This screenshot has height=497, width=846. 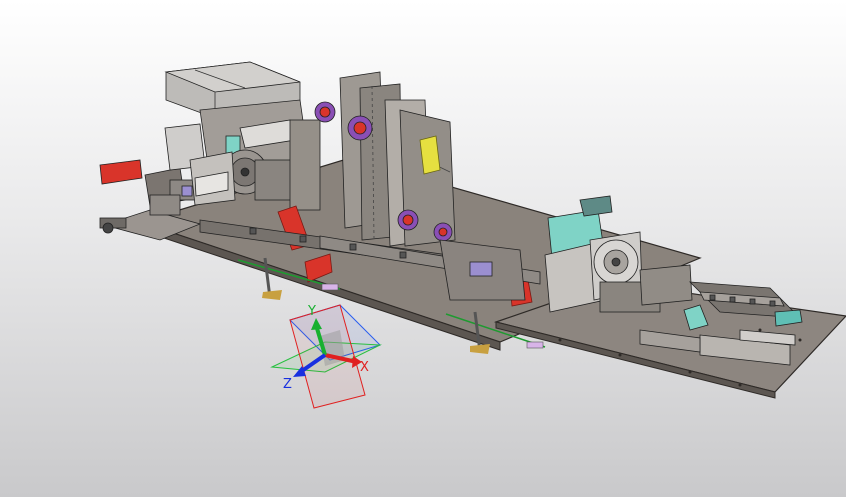 What do you see at coordinates (287, 384) in the screenshot?
I see `z-axis-label: Z` at bounding box center [287, 384].